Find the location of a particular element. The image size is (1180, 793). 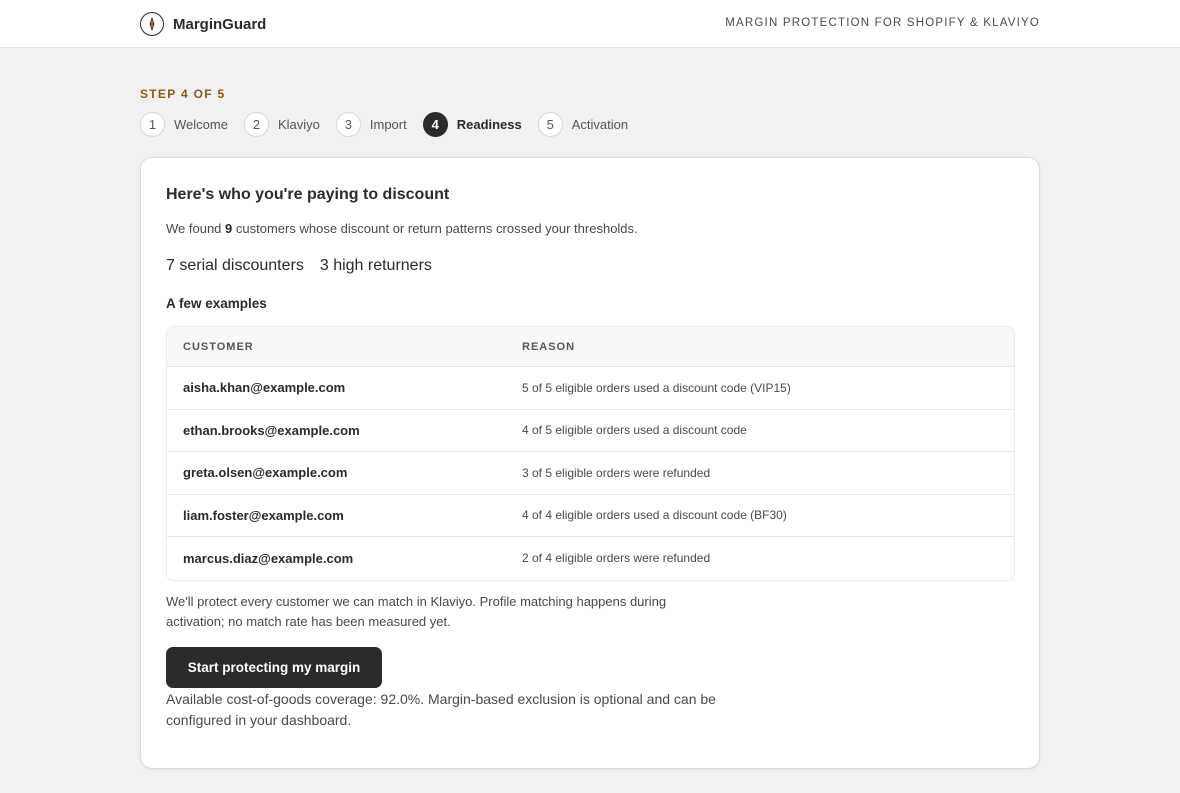

customer-reason: 3 of 5 eligible orders were refunded is located at coordinates (616, 472).